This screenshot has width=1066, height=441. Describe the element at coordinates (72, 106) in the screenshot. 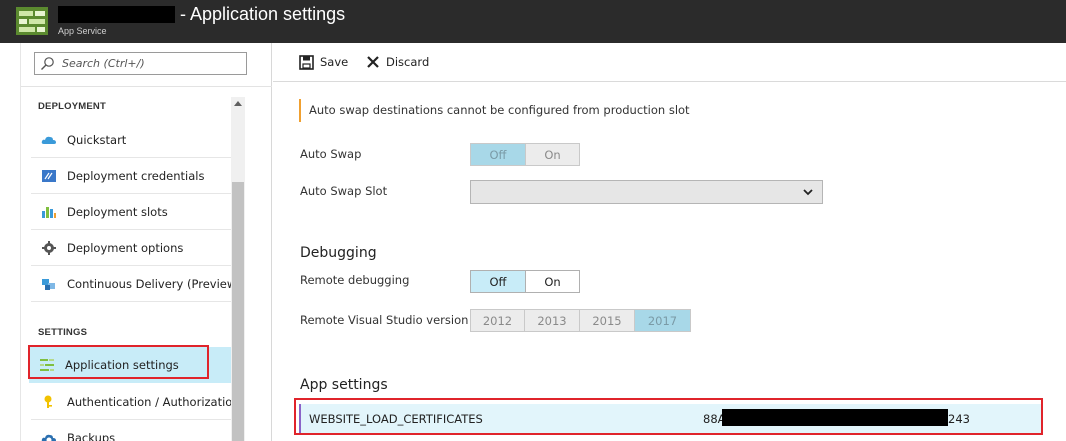

I see `section-label-deployment: DEPLOYMENT` at that location.